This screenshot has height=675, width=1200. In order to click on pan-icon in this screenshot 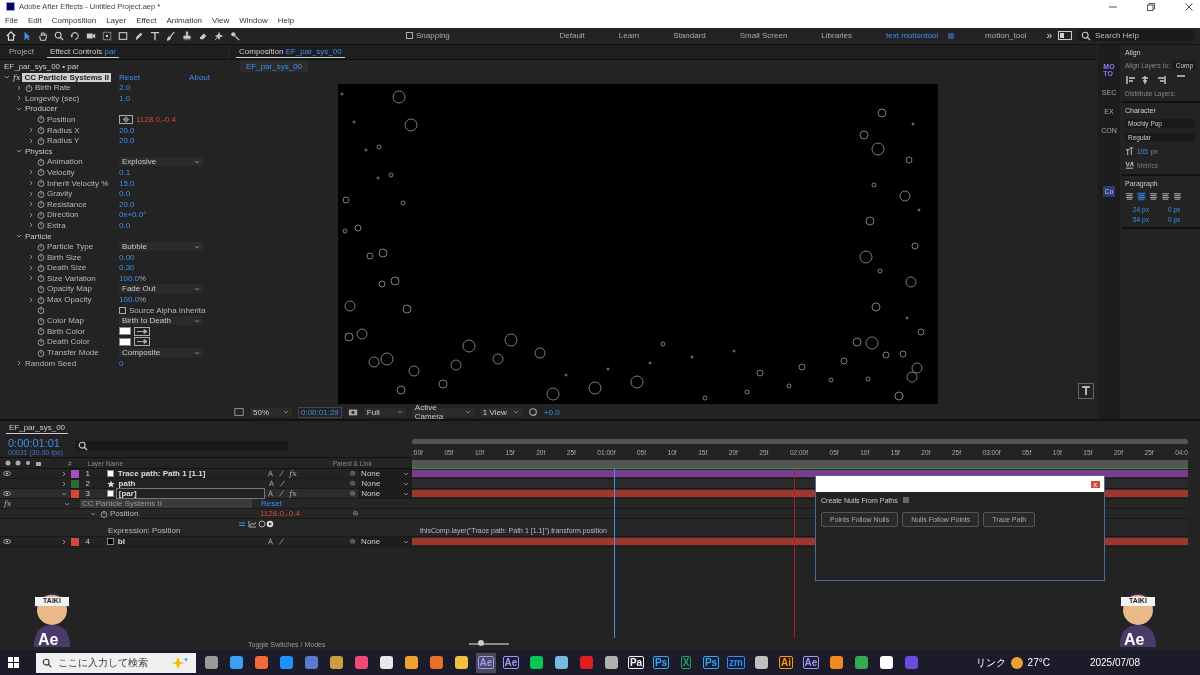, I will do `click(107, 35)`.